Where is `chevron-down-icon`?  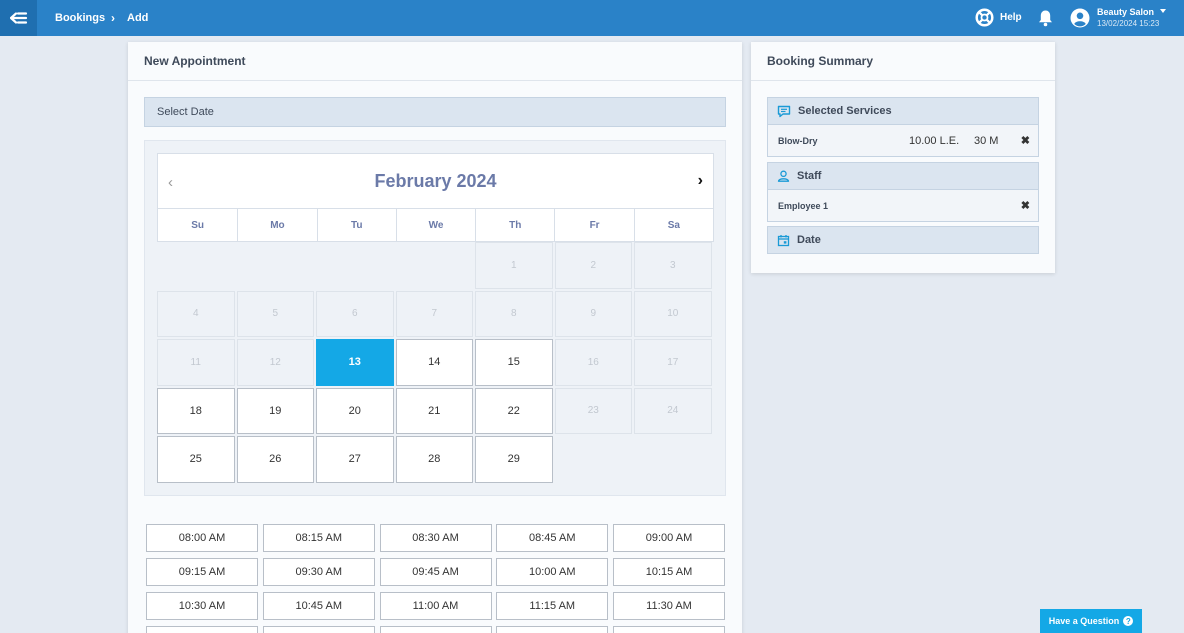 chevron-down-icon is located at coordinates (1163, 11).